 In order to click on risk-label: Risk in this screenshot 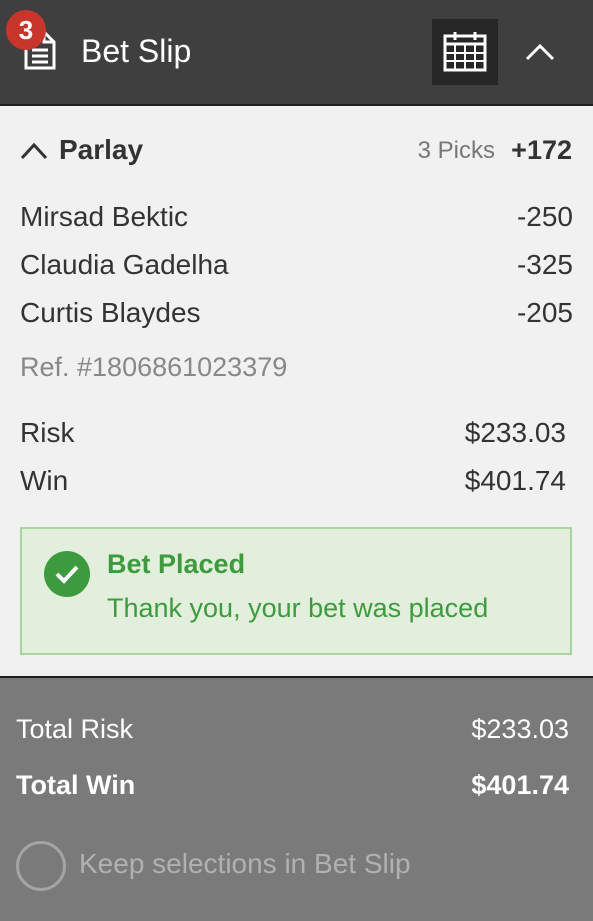, I will do `click(47, 432)`.